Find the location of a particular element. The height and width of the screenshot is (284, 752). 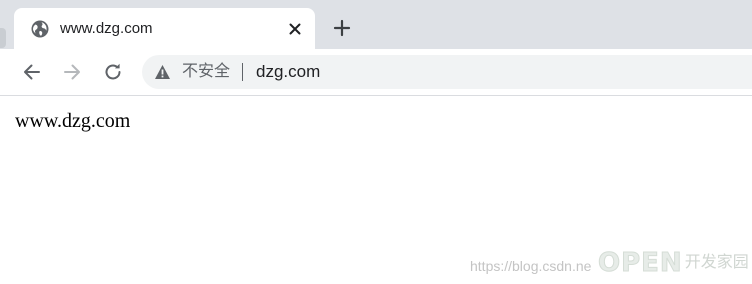

close-icon is located at coordinates (295, 29).